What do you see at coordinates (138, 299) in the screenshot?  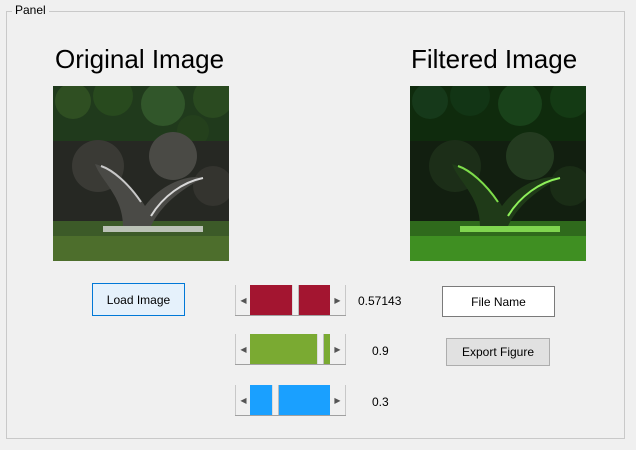 I see `load-image-button: Load Image` at bounding box center [138, 299].